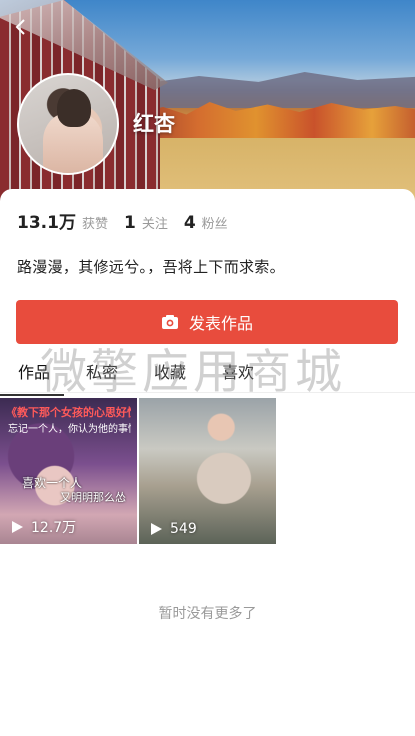 The height and width of the screenshot is (736, 415). I want to click on profile-stats: 13.1万 获赞 1 关注 4 粉丝, so click(130, 220).